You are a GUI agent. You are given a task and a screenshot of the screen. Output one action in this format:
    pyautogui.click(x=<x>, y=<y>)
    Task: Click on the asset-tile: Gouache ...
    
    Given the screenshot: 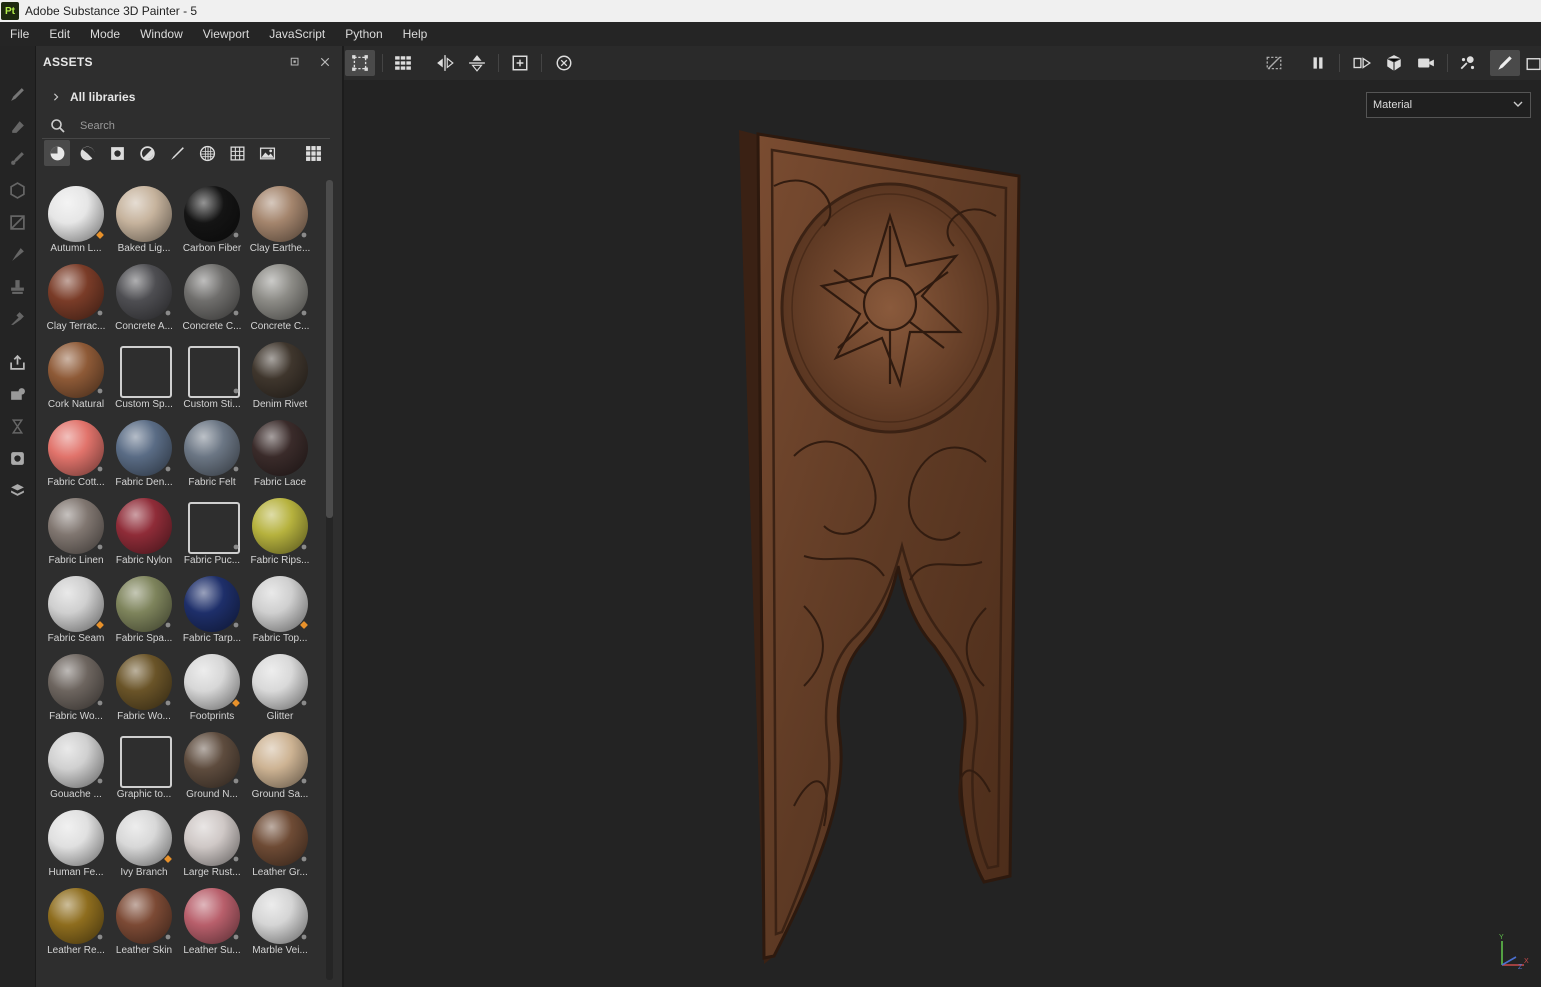 What is the action you would take?
    pyautogui.click(x=76, y=763)
    